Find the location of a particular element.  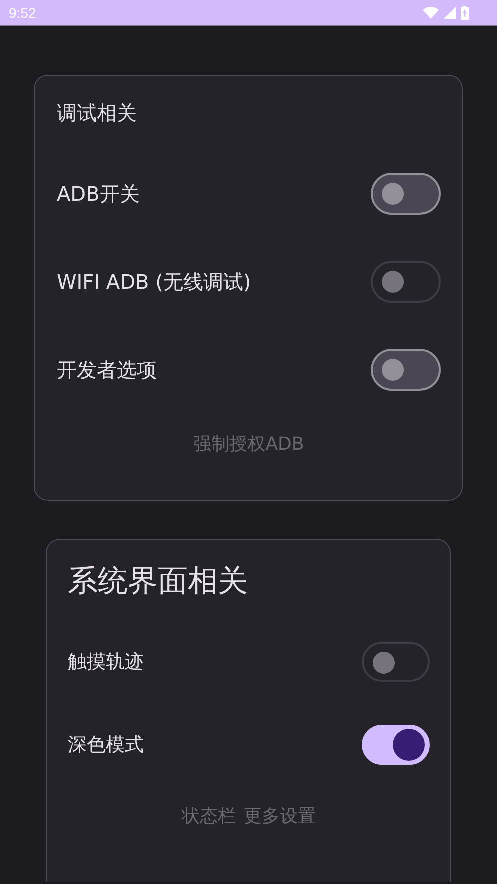

battery-icon is located at coordinates (465, 13).